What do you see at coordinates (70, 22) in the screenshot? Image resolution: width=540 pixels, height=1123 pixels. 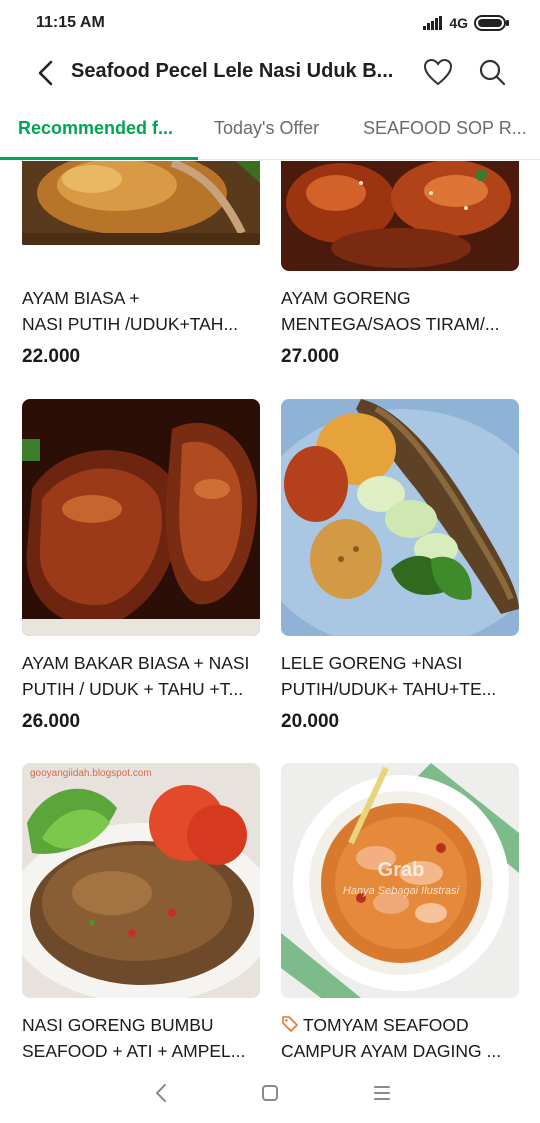 I see `status-time: 11:15 AM` at bounding box center [70, 22].